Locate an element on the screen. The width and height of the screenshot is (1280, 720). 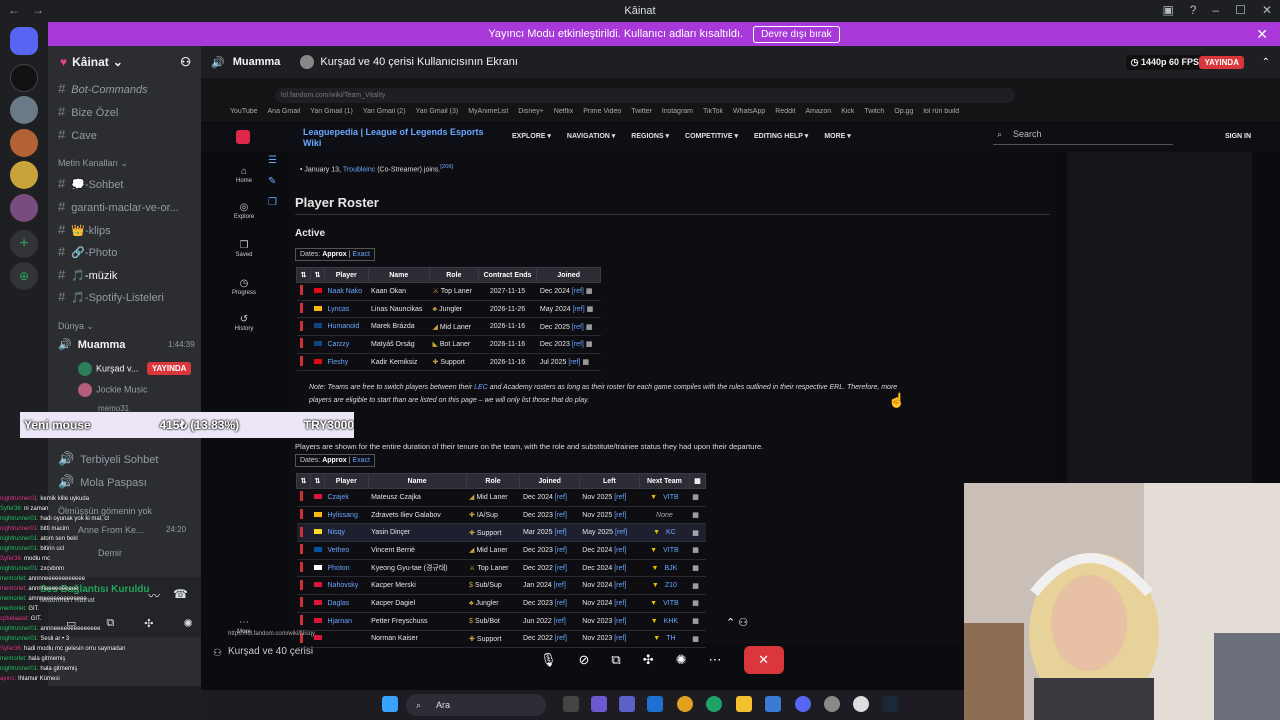
taskbar-search: ⌕ Ara is located at coordinates (476, 705).